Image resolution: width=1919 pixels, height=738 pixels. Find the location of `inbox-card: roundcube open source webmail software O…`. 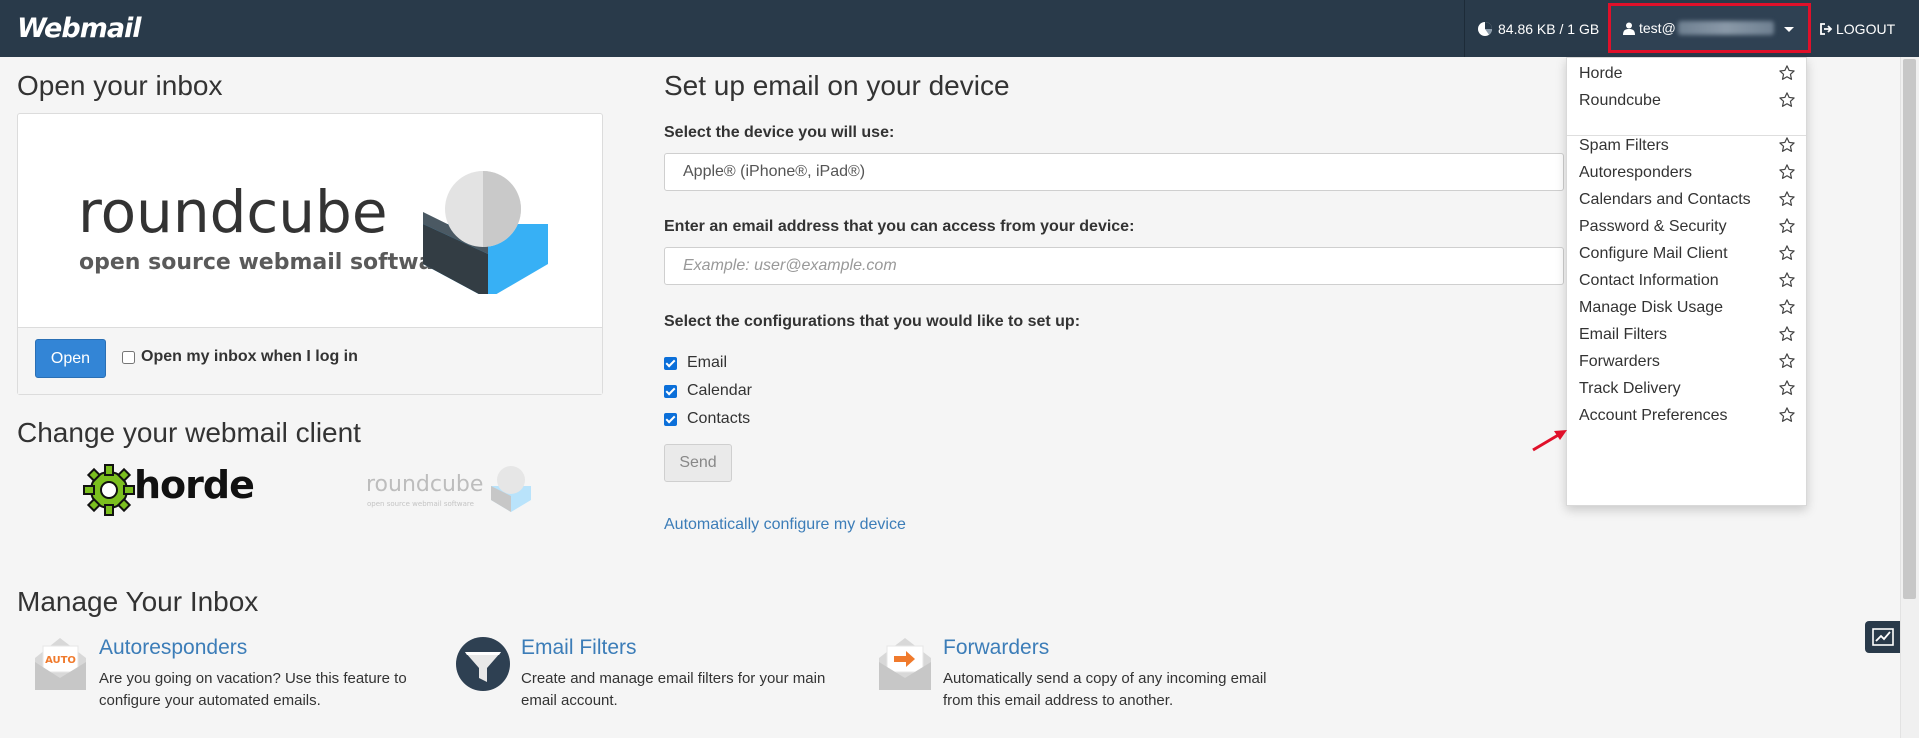

inbox-card: roundcube open source webmail software O… is located at coordinates (310, 254).